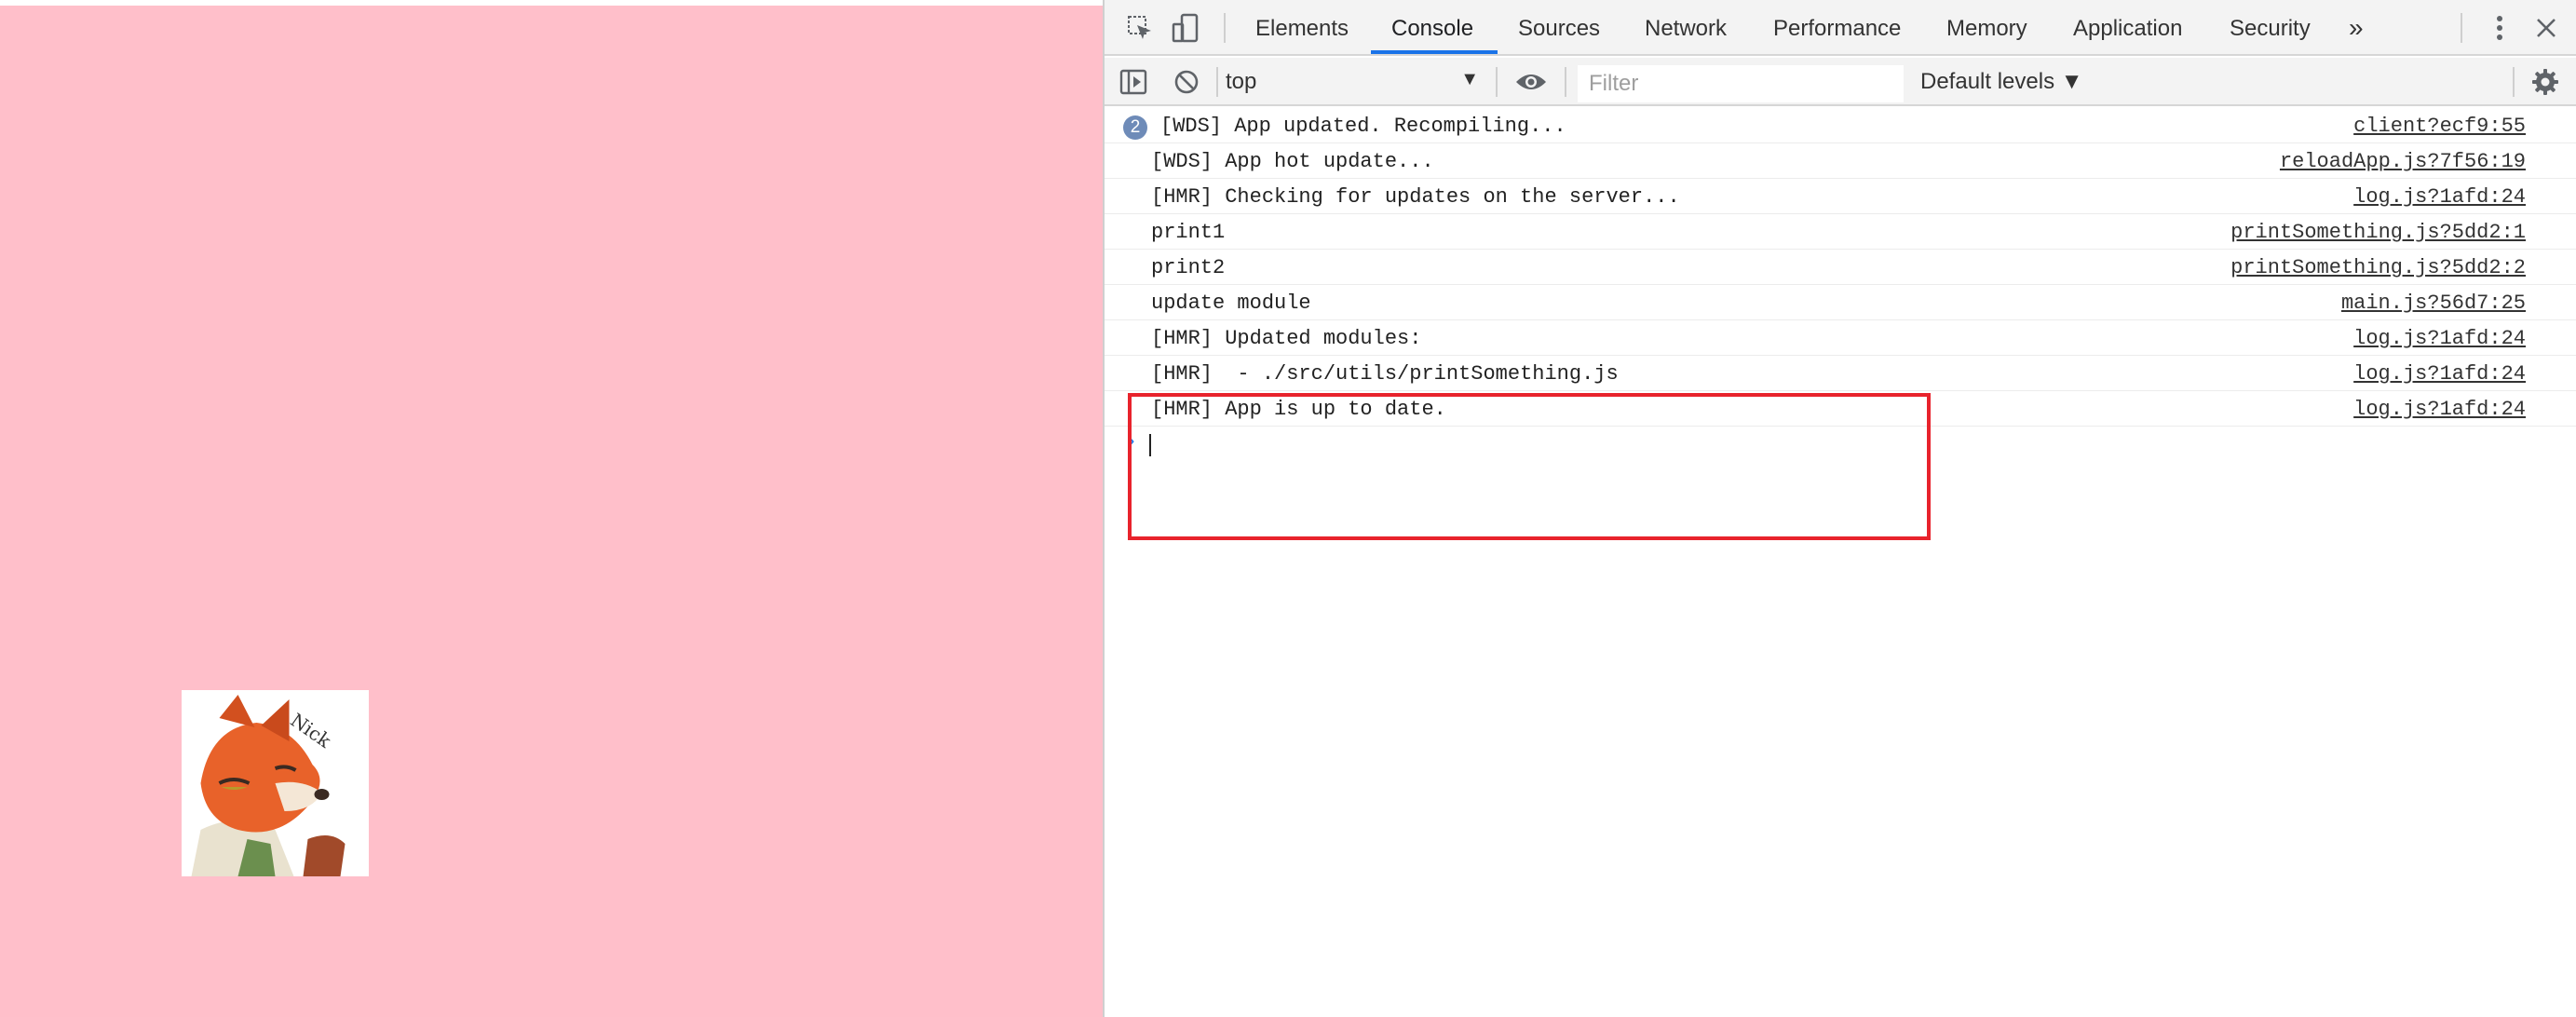  Describe the element at coordinates (1840, 302) in the screenshot. I see `console-message: update module main.js?56d7:25` at that location.